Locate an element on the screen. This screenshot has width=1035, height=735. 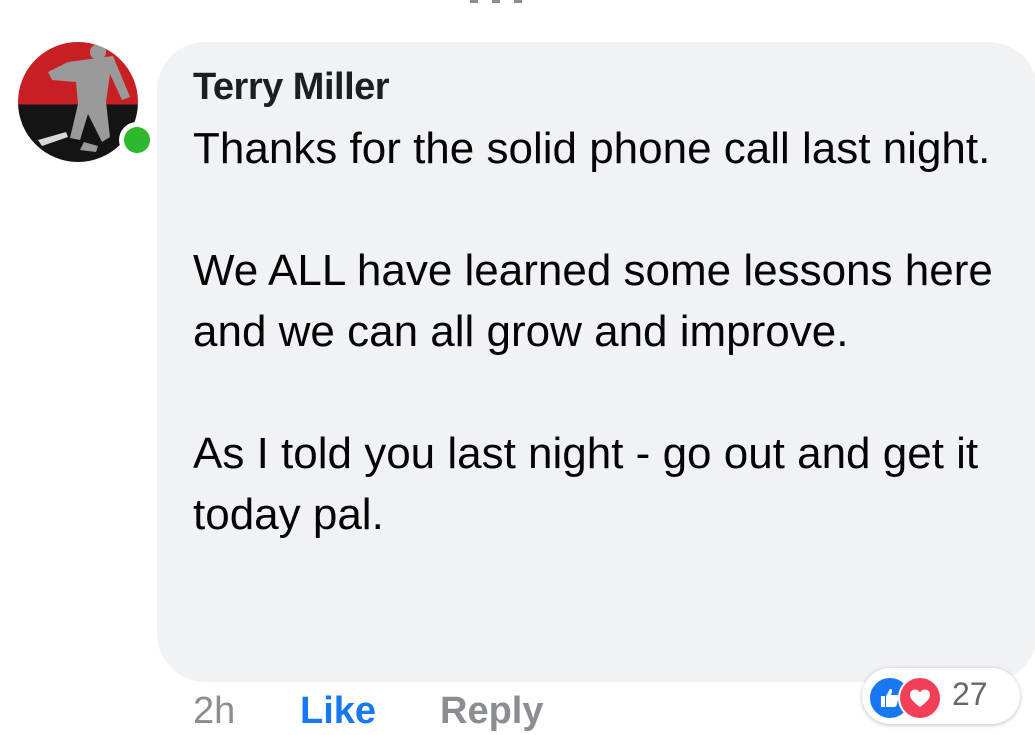
online-status-icon is located at coordinates (137, 140).